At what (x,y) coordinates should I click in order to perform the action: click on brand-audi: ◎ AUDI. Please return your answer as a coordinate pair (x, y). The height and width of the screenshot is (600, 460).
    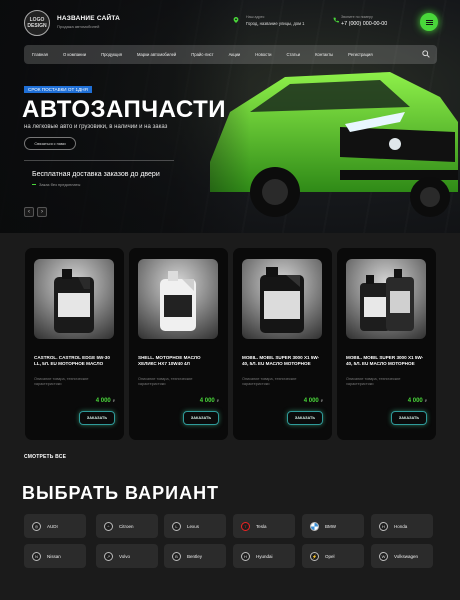
    Looking at the image, I should click on (55, 526).